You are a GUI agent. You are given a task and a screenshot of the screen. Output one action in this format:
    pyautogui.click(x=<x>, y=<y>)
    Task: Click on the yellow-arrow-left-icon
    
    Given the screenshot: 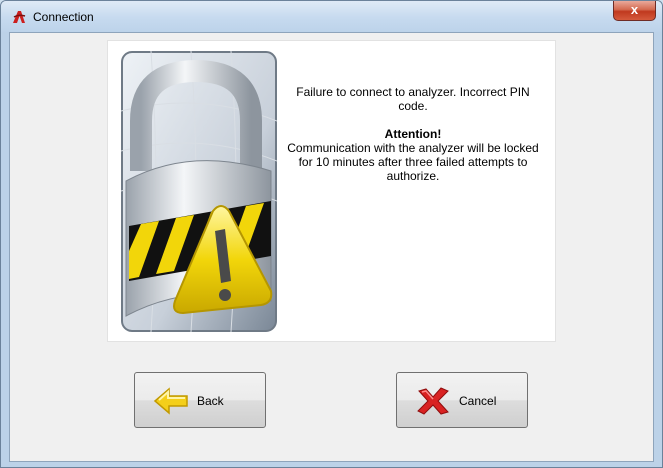 What is the action you would take?
    pyautogui.click(x=170, y=401)
    